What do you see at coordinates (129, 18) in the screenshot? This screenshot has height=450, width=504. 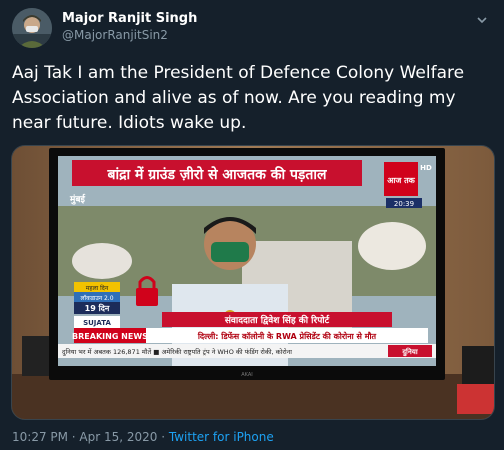 I see `display-name: Major Ranjit Singh` at bounding box center [129, 18].